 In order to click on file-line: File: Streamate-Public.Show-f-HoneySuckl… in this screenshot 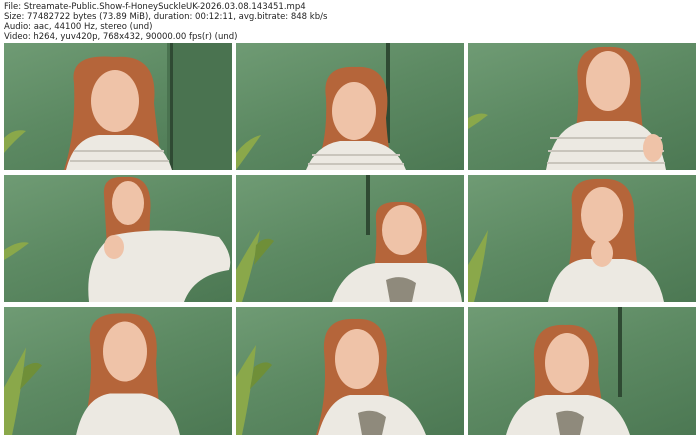, I will do `click(155, 7)`.